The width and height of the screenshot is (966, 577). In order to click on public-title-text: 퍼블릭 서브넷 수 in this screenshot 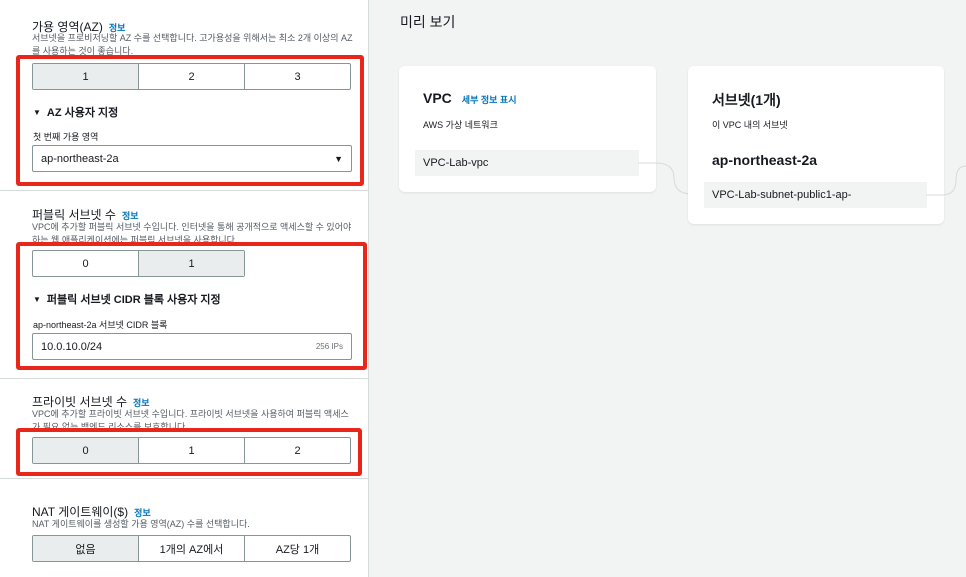, I will do `click(74, 215)`.